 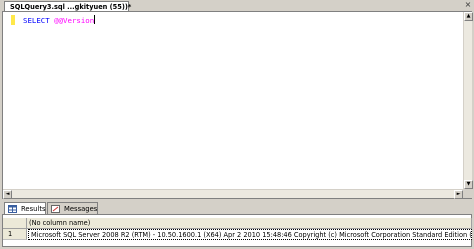 What do you see at coordinates (13, 20) in the screenshot?
I see `changed-line-marker` at bounding box center [13, 20].